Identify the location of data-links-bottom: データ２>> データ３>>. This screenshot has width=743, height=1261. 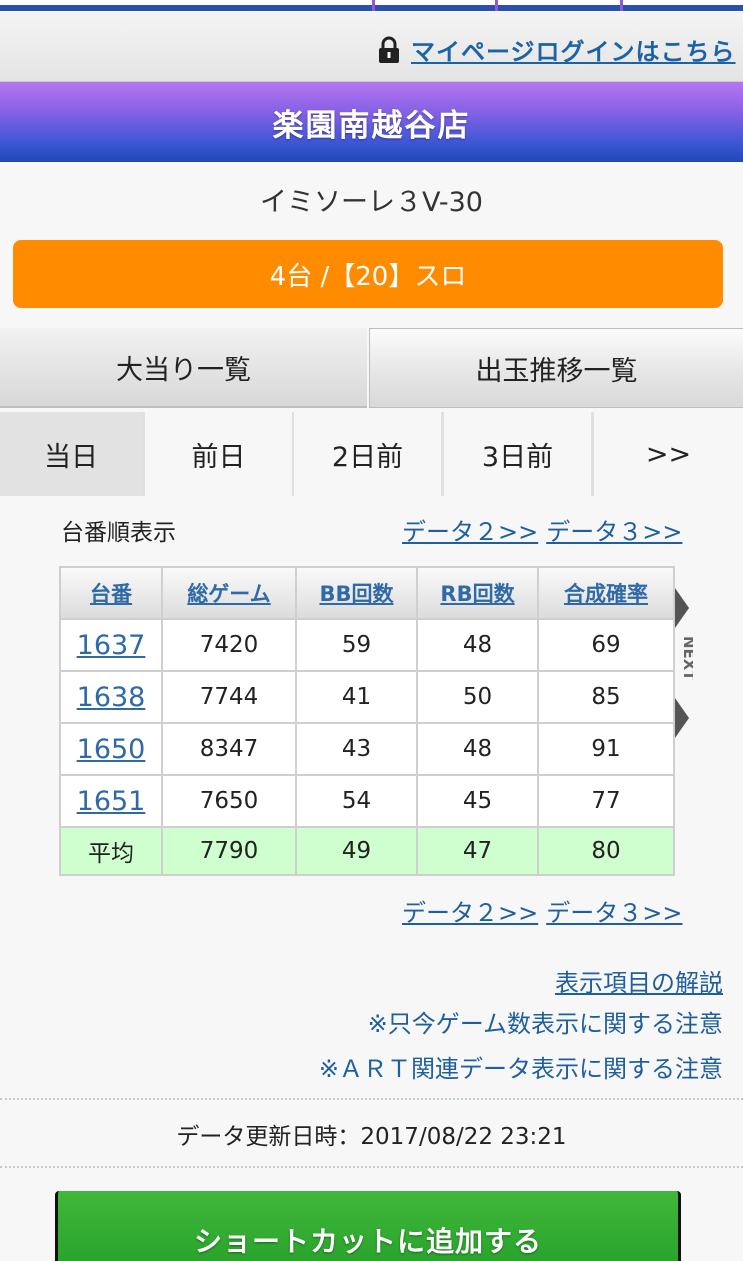
(542, 910).